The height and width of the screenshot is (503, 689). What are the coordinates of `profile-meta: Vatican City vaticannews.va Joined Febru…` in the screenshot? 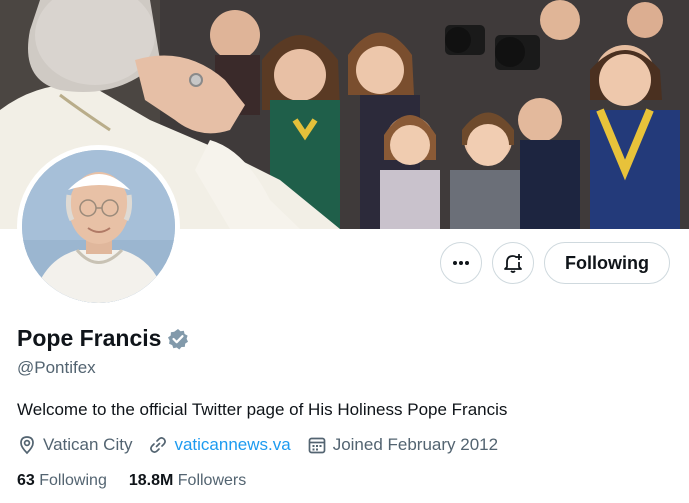 It's located at (257, 445).